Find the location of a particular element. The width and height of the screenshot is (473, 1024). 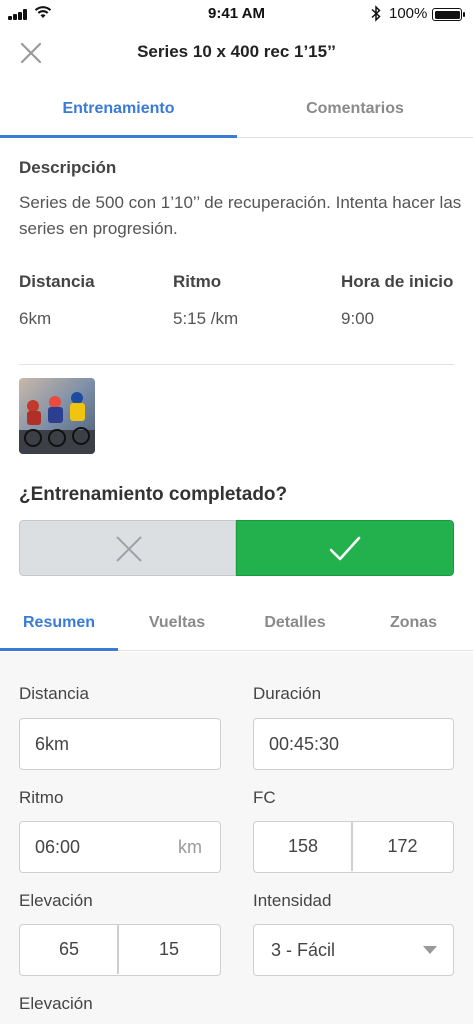

stat-value-distance: 6km is located at coordinates (35, 318).